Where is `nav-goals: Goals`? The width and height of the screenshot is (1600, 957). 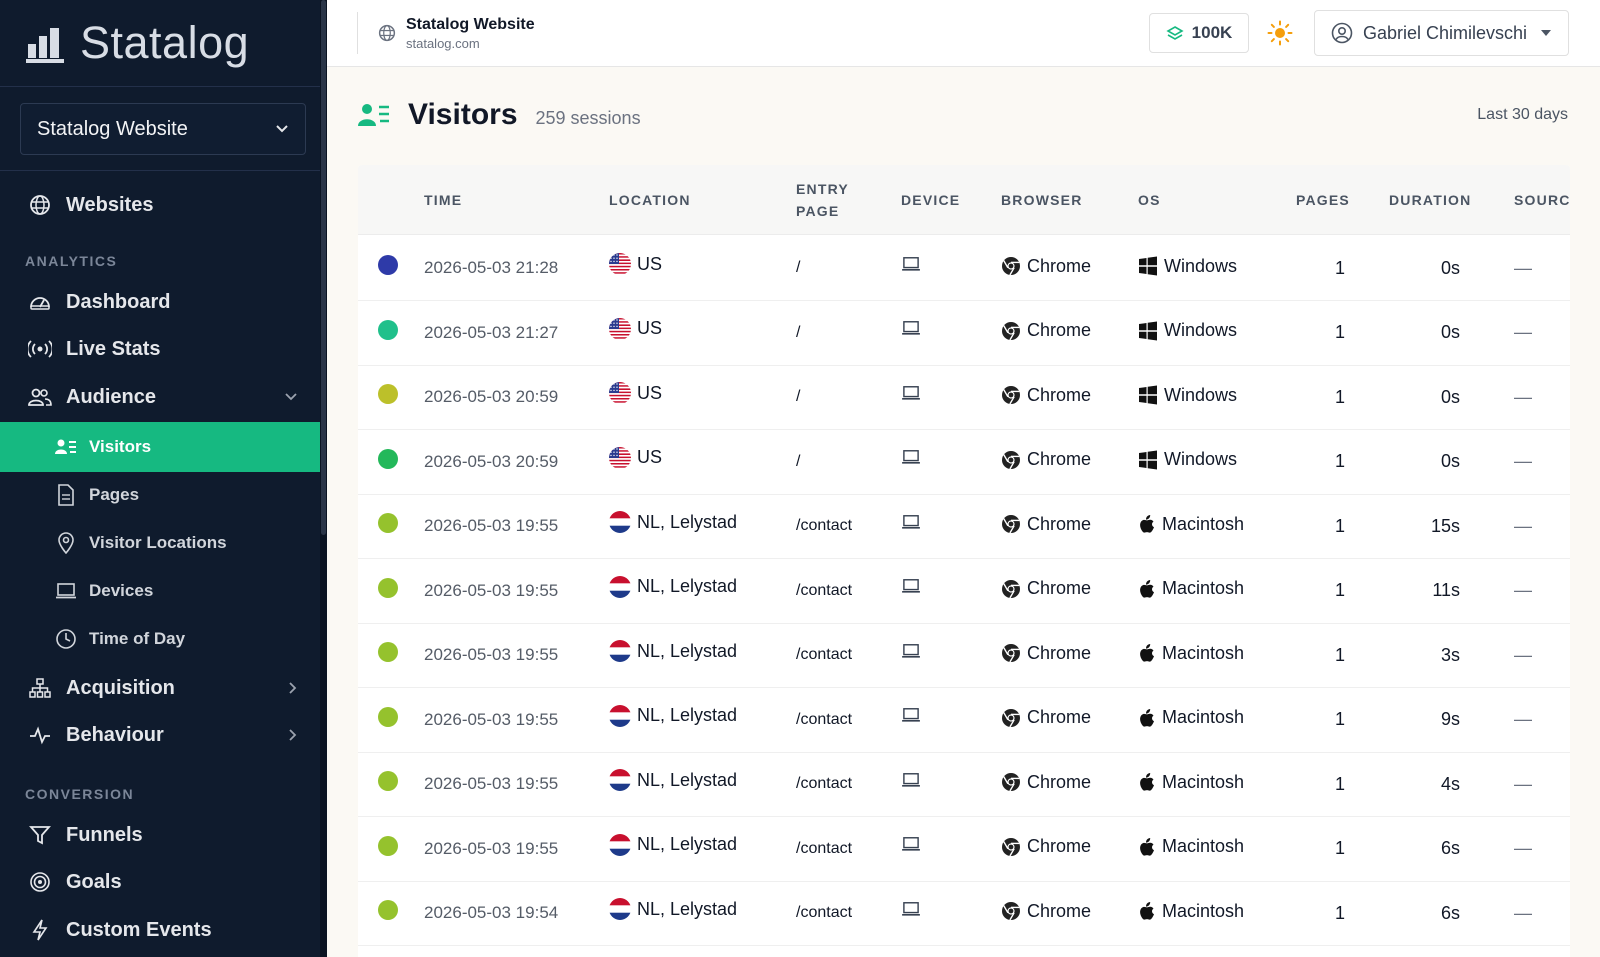 nav-goals: Goals is located at coordinates (177, 882).